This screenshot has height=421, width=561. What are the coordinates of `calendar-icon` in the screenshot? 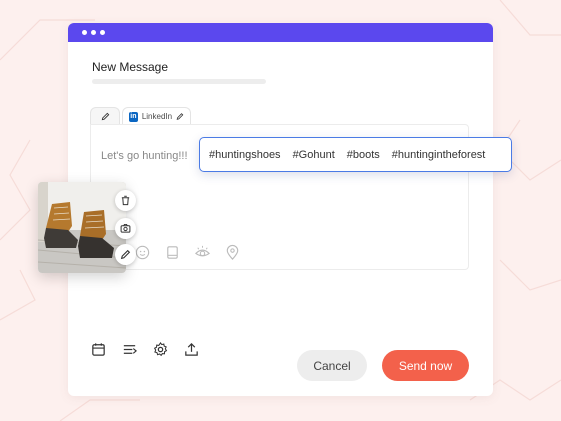 It's located at (98, 349).